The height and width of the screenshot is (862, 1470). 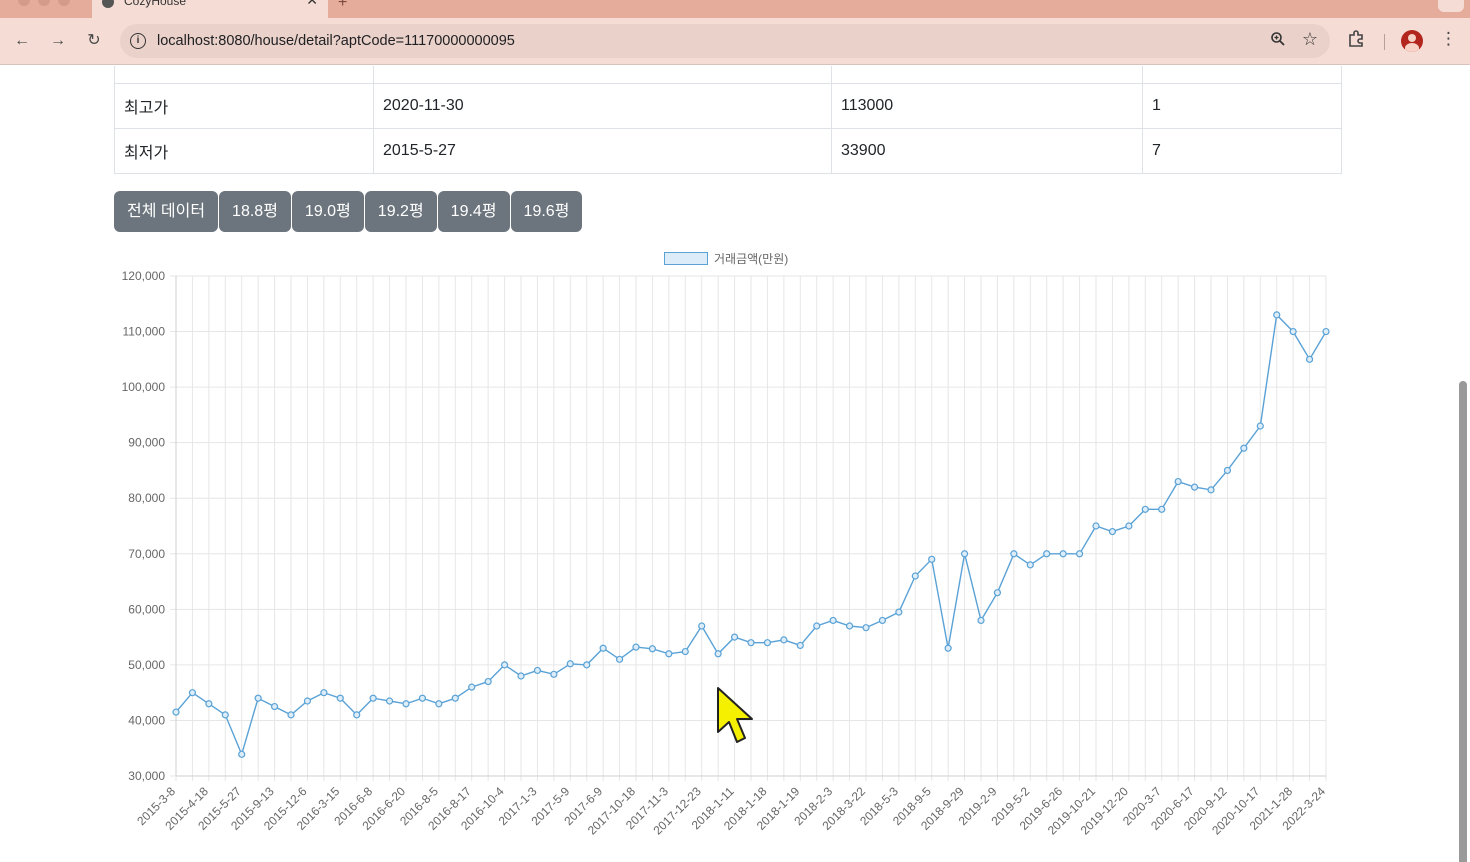 What do you see at coordinates (58, 41) in the screenshot?
I see `forward-arrow-icon: →` at bounding box center [58, 41].